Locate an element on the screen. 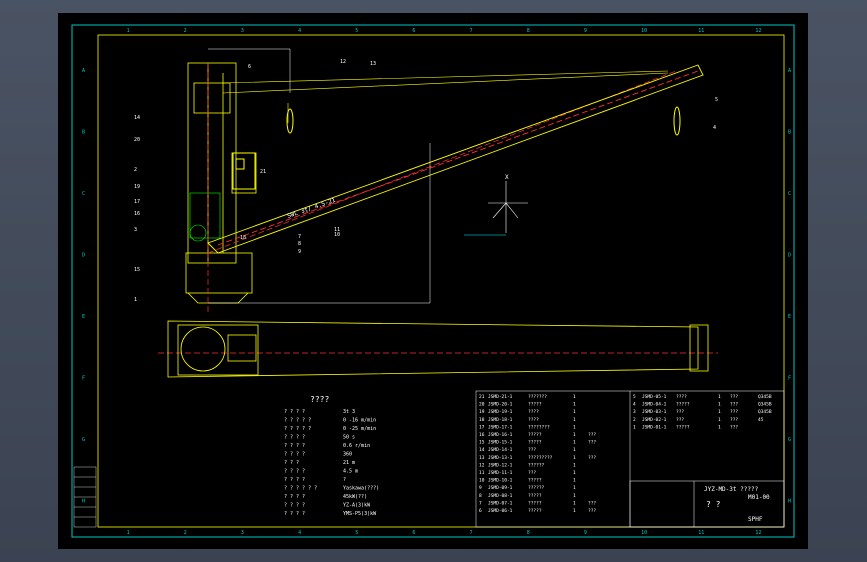  param-value: YZ-A(3)kW is located at coordinates (357, 506).